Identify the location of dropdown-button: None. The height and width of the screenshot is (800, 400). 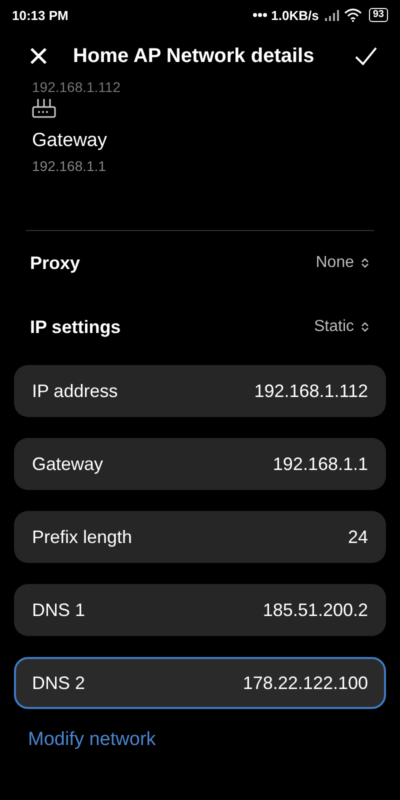
(343, 263).